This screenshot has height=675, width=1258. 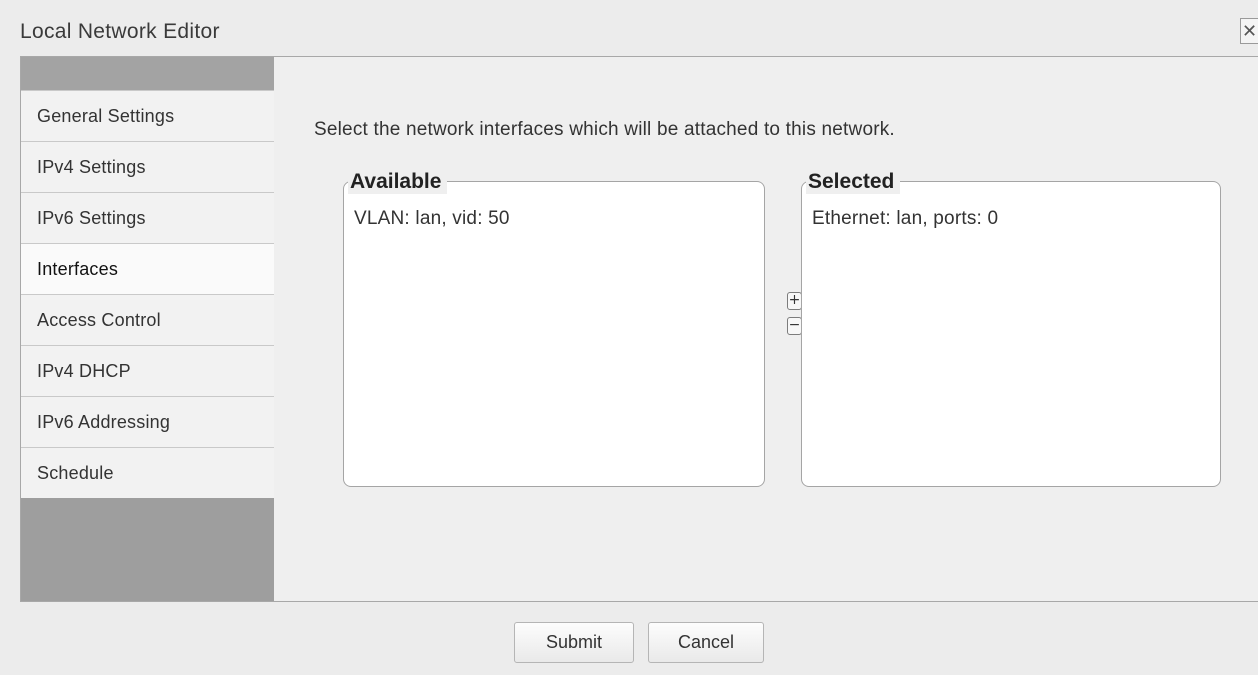 What do you see at coordinates (147, 166) in the screenshot?
I see `sidebar-item-ipv4-settings: IPv4 Settings` at bounding box center [147, 166].